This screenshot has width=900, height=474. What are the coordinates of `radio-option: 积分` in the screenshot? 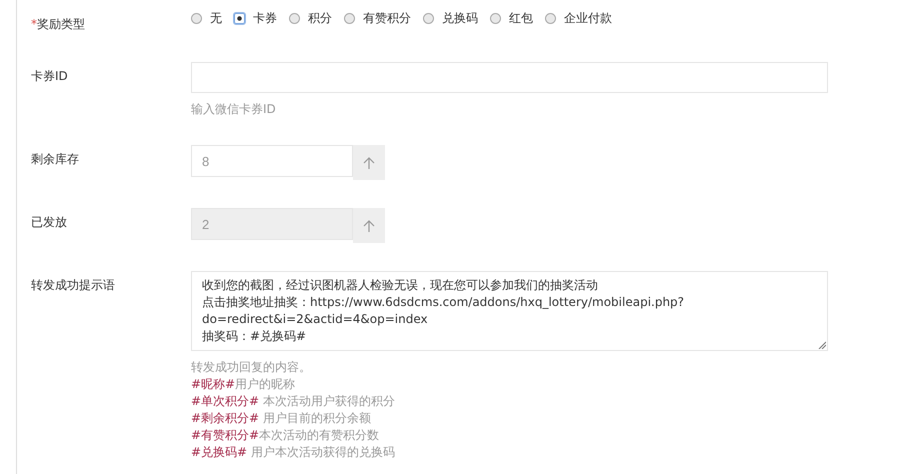 It's located at (310, 18).